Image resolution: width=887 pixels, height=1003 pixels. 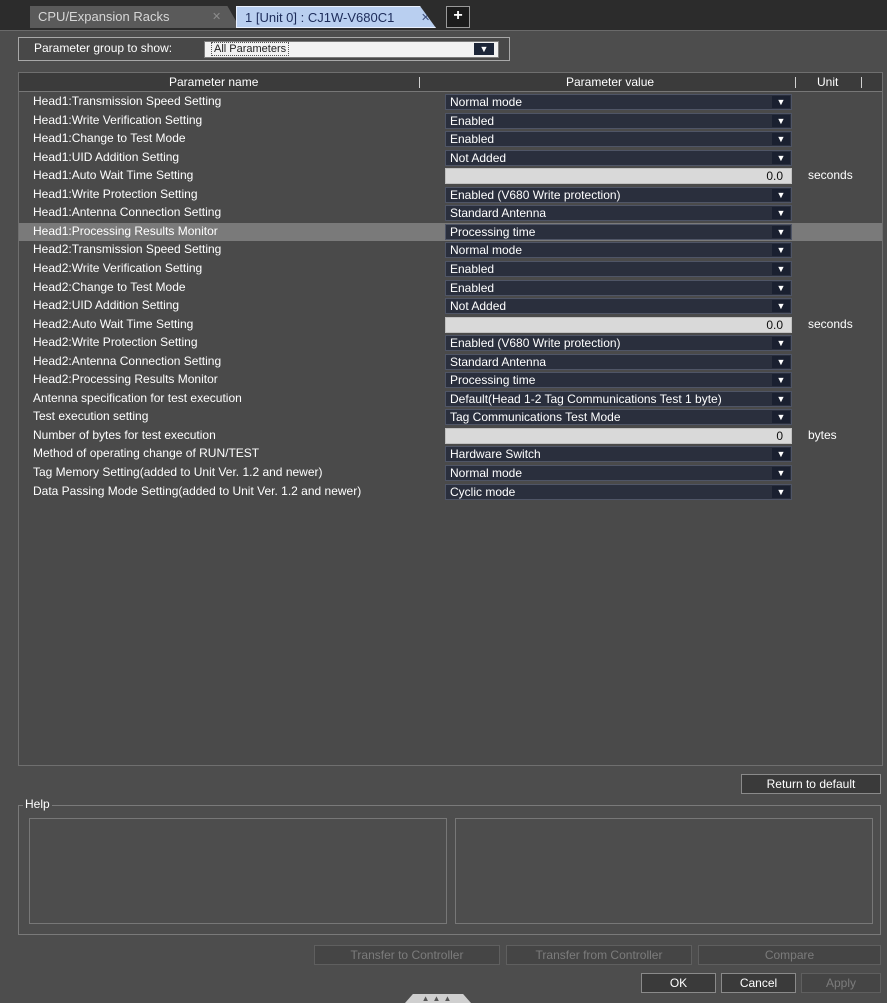 What do you see at coordinates (841, 983) in the screenshot?
I see `apply-button: Apply` at bounding box center [841, 983].